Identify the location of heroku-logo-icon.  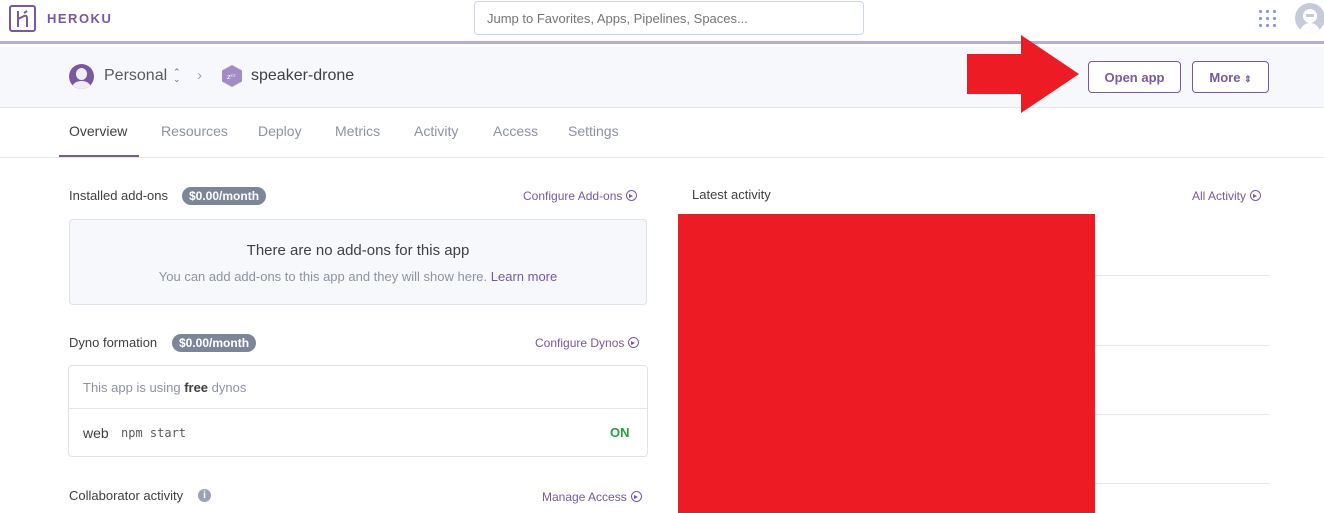
(22, 18).